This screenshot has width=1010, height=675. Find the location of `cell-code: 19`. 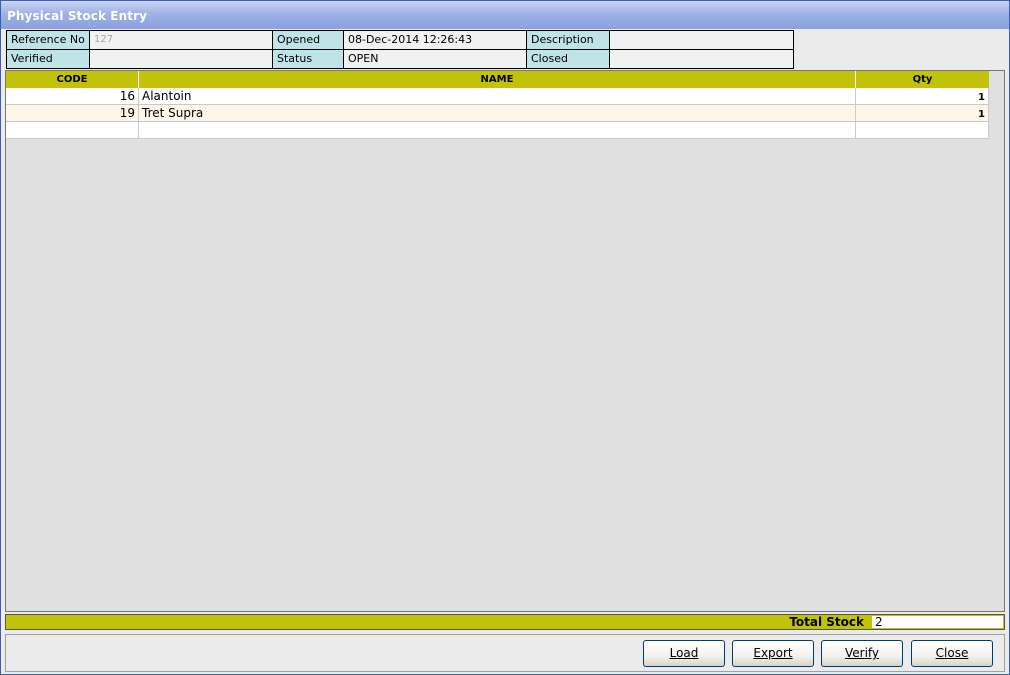

cell-code: 19 is located at coordinates (72, 113).